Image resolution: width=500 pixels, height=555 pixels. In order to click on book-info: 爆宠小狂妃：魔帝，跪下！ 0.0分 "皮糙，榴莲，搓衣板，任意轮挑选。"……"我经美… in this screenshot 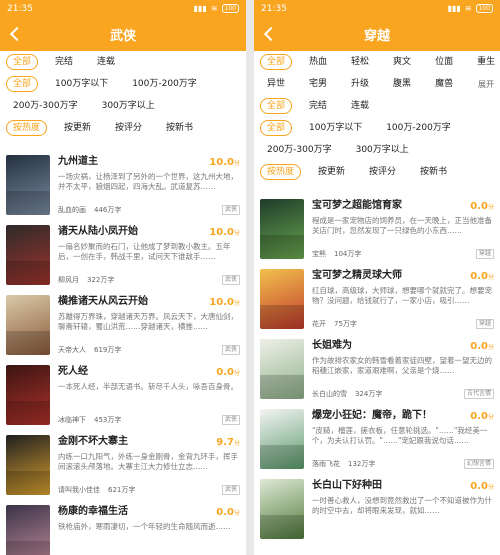, I will do `click(403, 439)`.